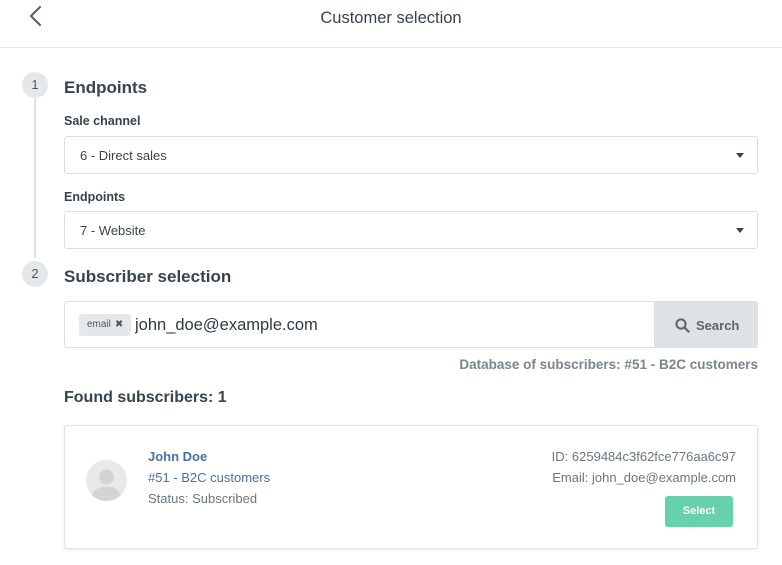 Image resolution: width=782 pixels, height=565 pixels. What do you see at coordinates (682, 325) in the screenshot?
I see `search-icon` at bounding box center [682, 325].